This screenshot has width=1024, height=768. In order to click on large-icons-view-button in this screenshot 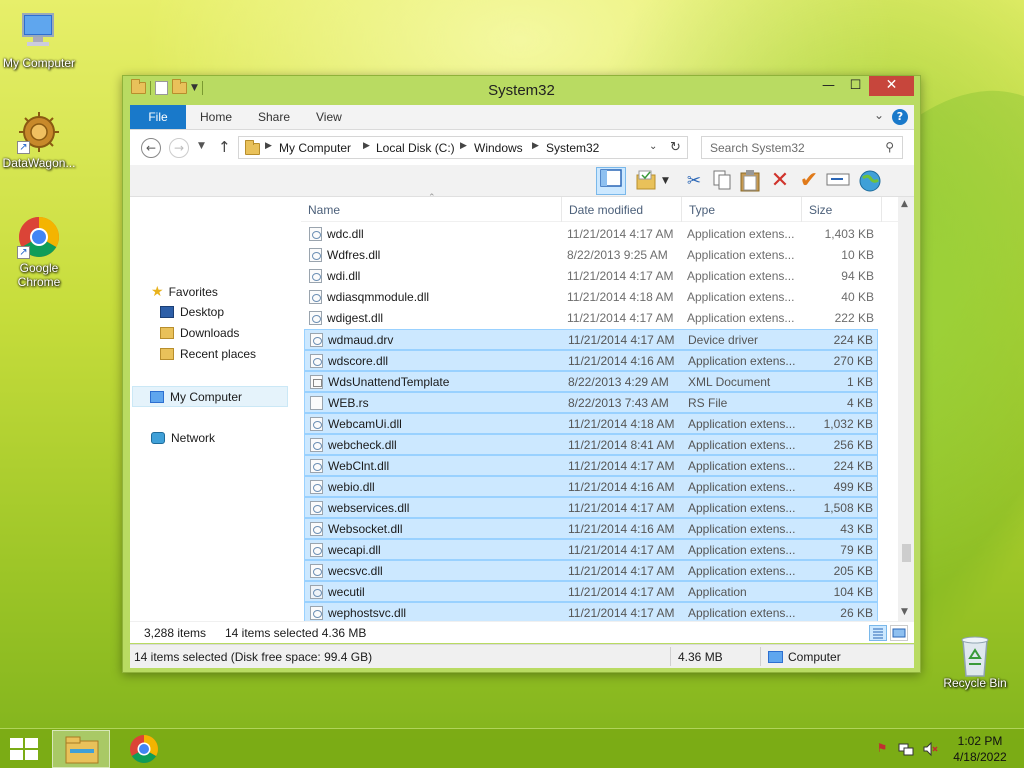, I will do `click(899, 633)`.